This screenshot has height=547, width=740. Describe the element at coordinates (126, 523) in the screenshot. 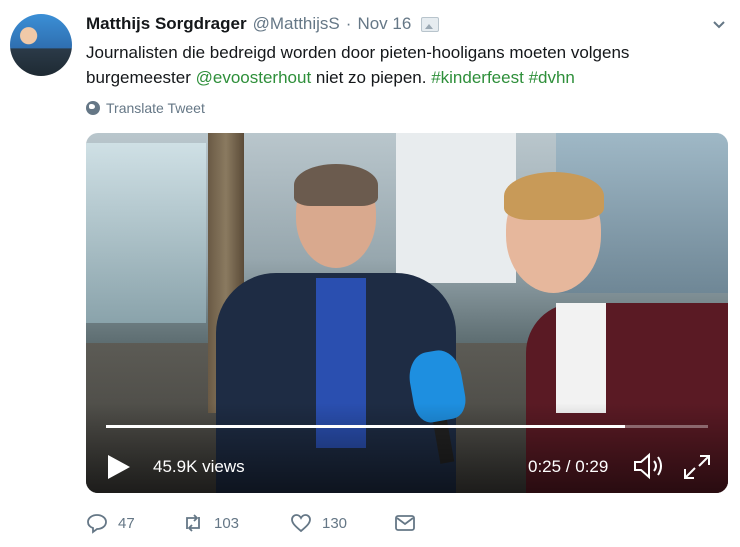

I see `reply-count: 47` at that location.